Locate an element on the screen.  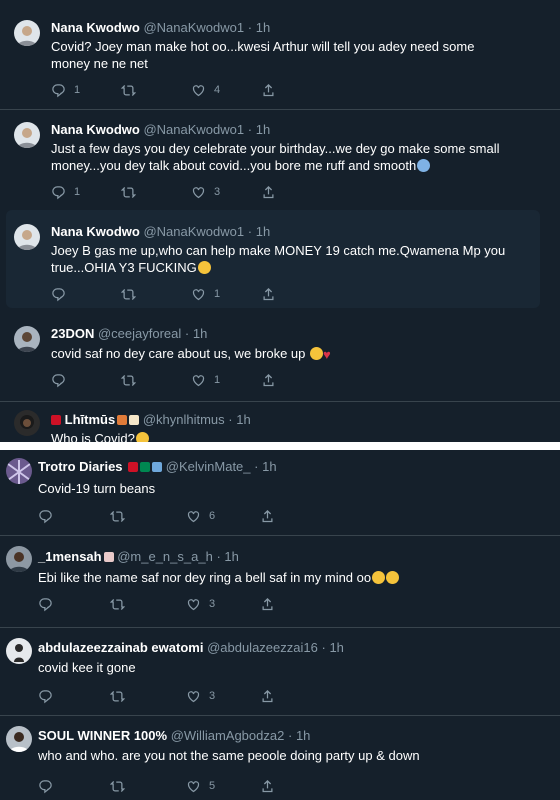
like-button: 5 is located at coordinates (200, 786).